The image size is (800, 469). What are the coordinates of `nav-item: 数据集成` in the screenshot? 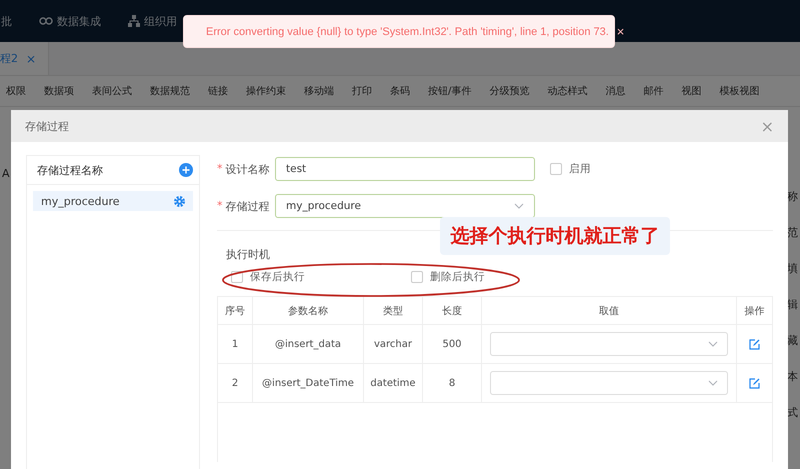 It's located at (79, 21).